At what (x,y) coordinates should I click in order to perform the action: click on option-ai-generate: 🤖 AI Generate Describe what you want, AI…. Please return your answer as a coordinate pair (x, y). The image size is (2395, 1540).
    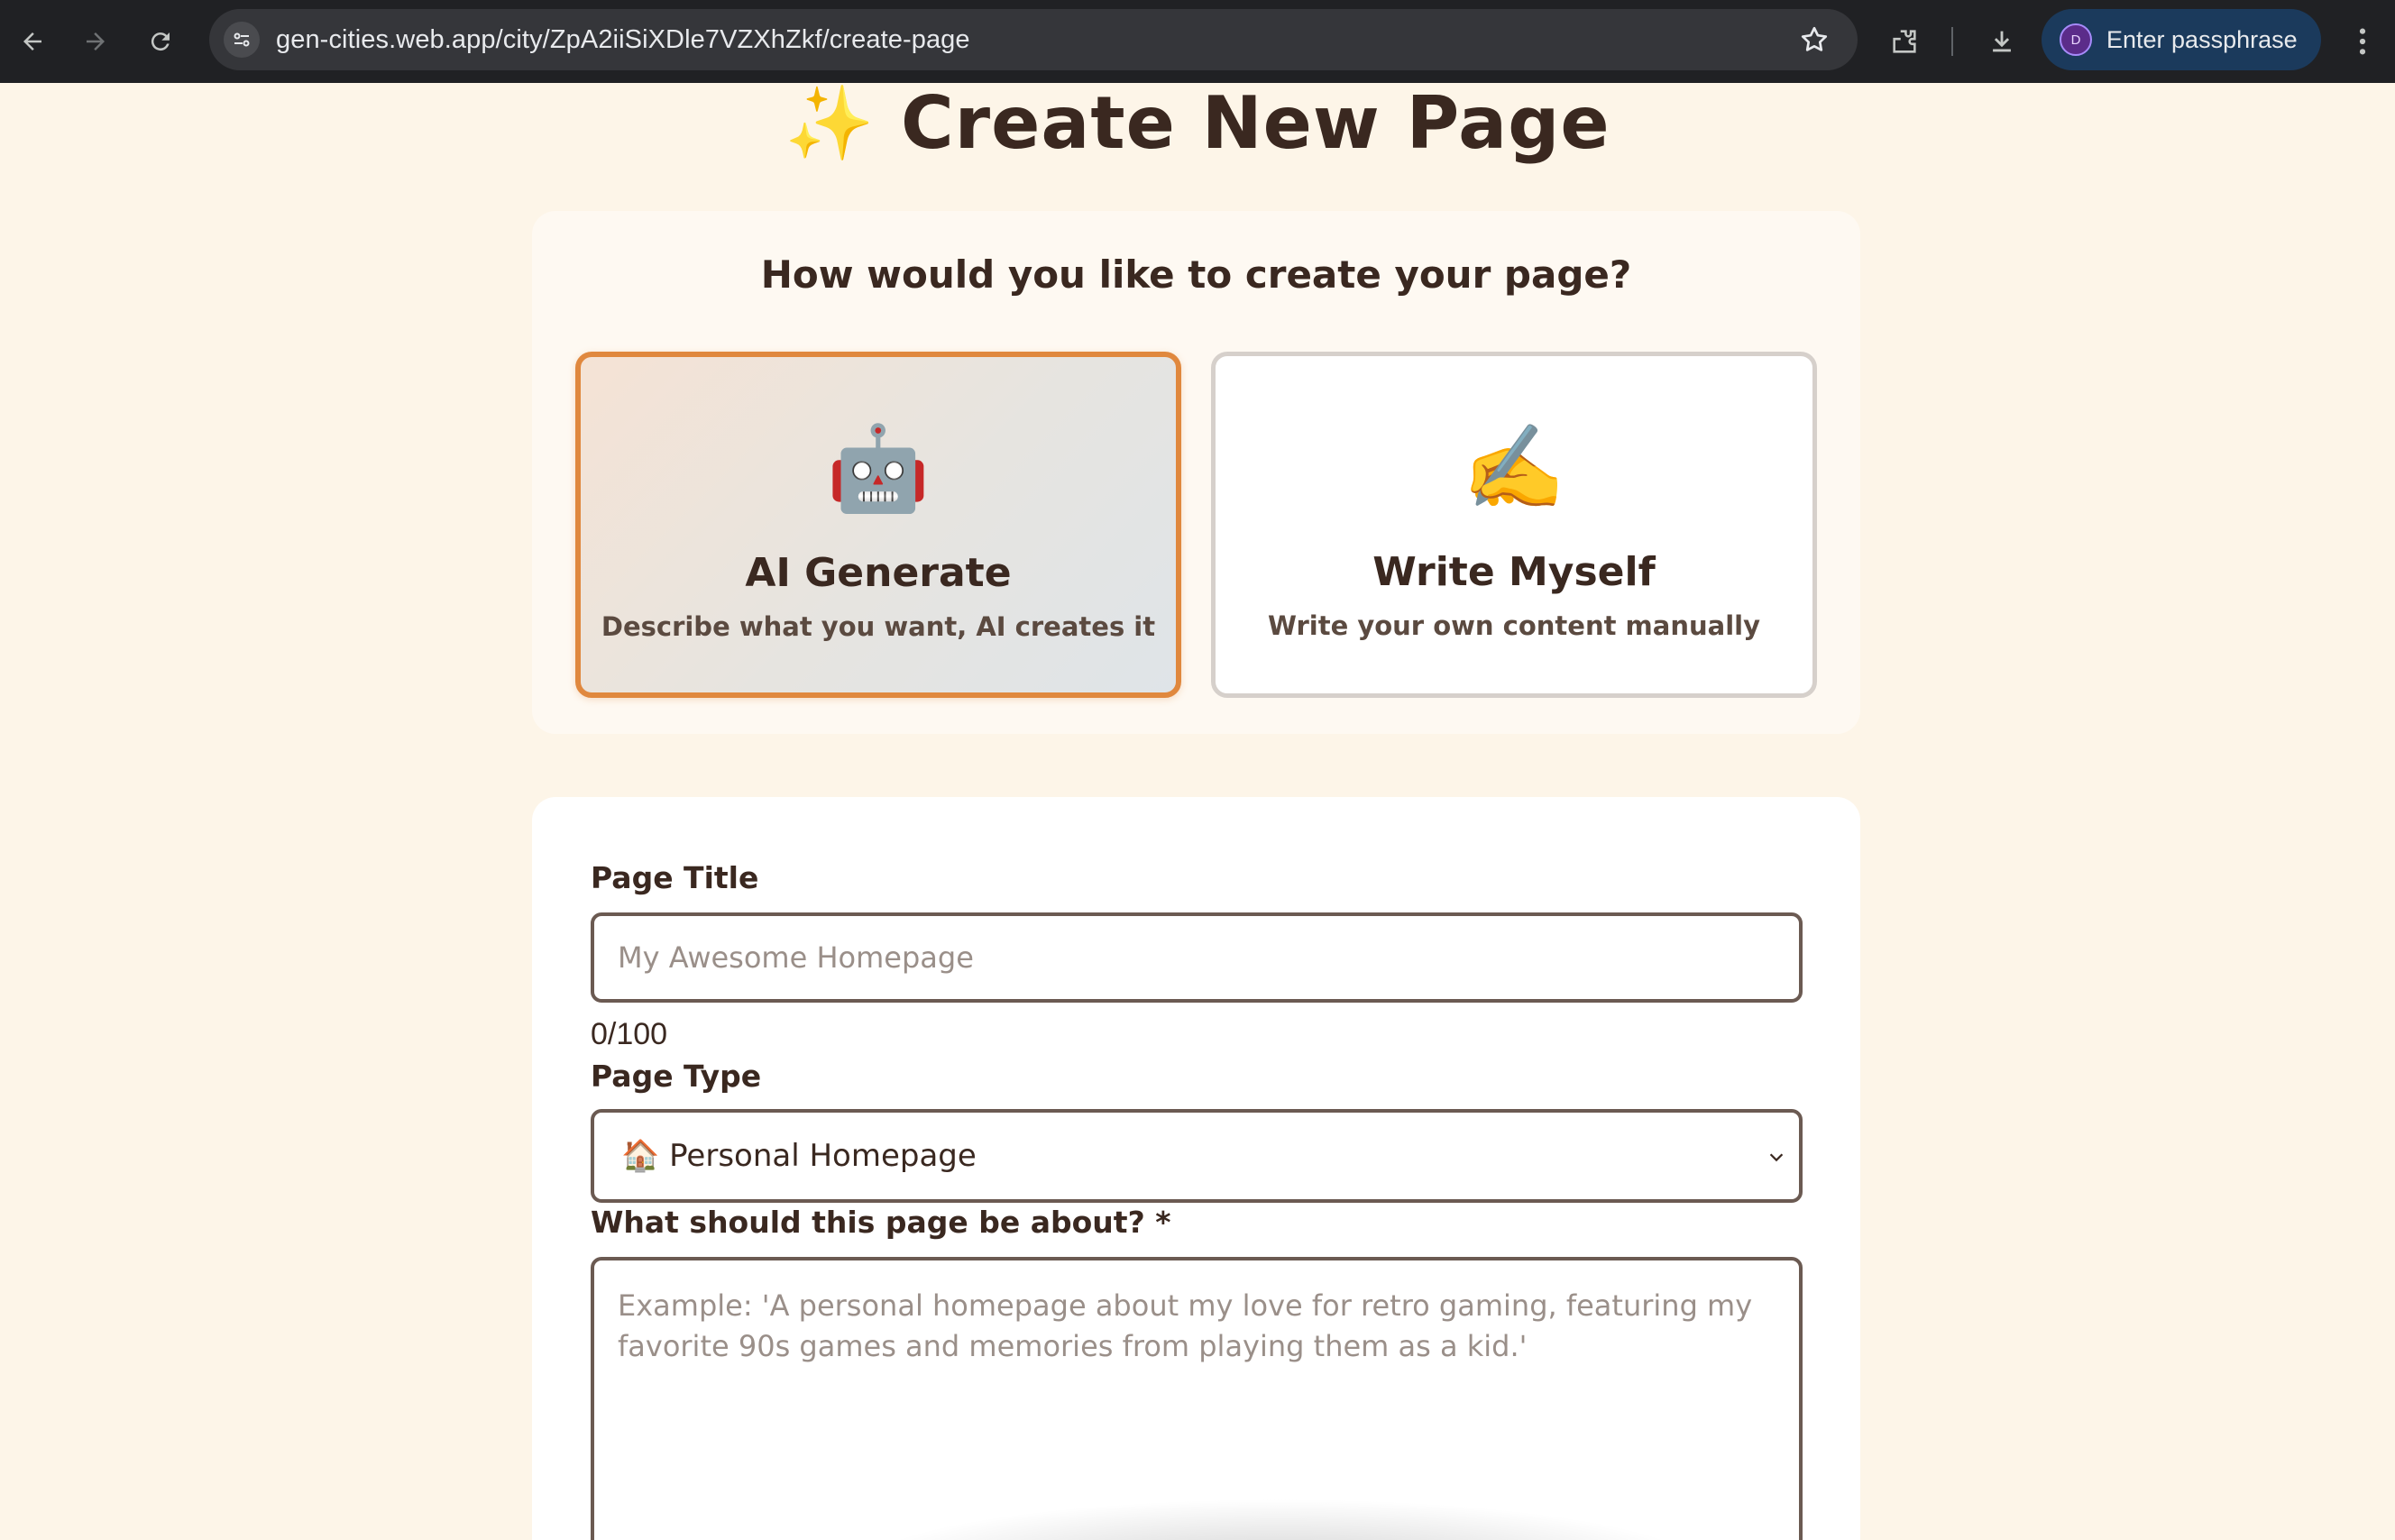
    Looking at the image, I should click on (878, 525).